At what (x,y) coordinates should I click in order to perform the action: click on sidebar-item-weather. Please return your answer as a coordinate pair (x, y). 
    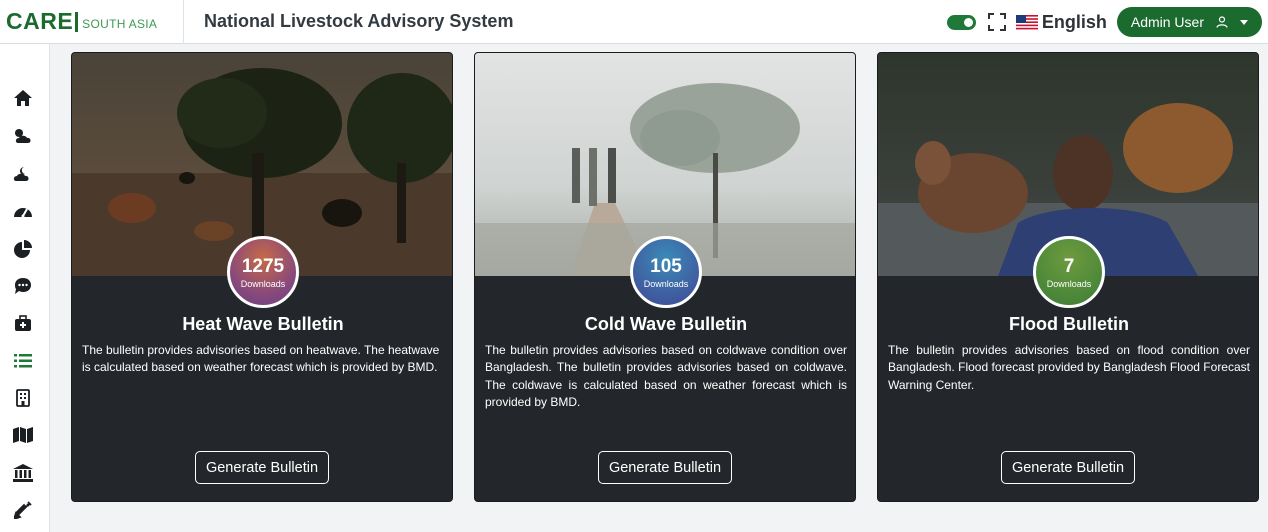
    Looking at the image, I should click on (23, 136).